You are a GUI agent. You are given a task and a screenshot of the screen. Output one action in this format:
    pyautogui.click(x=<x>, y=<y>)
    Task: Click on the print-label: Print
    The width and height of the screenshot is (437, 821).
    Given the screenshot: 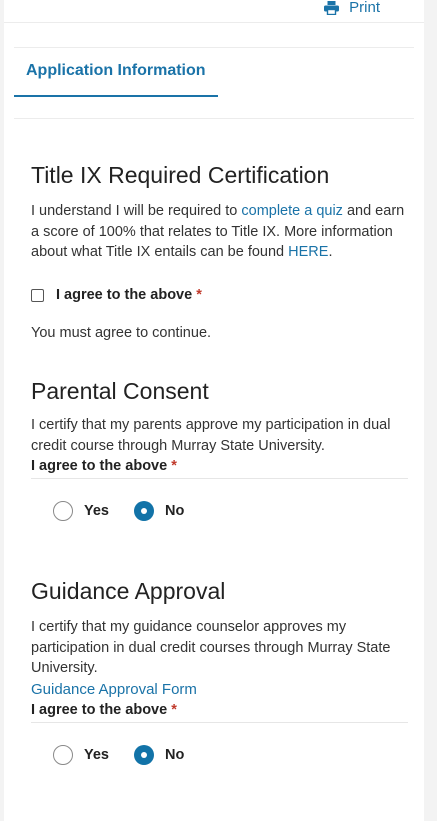 What is the action you would take?
    pyautogui.click(x=364, y=8)
    